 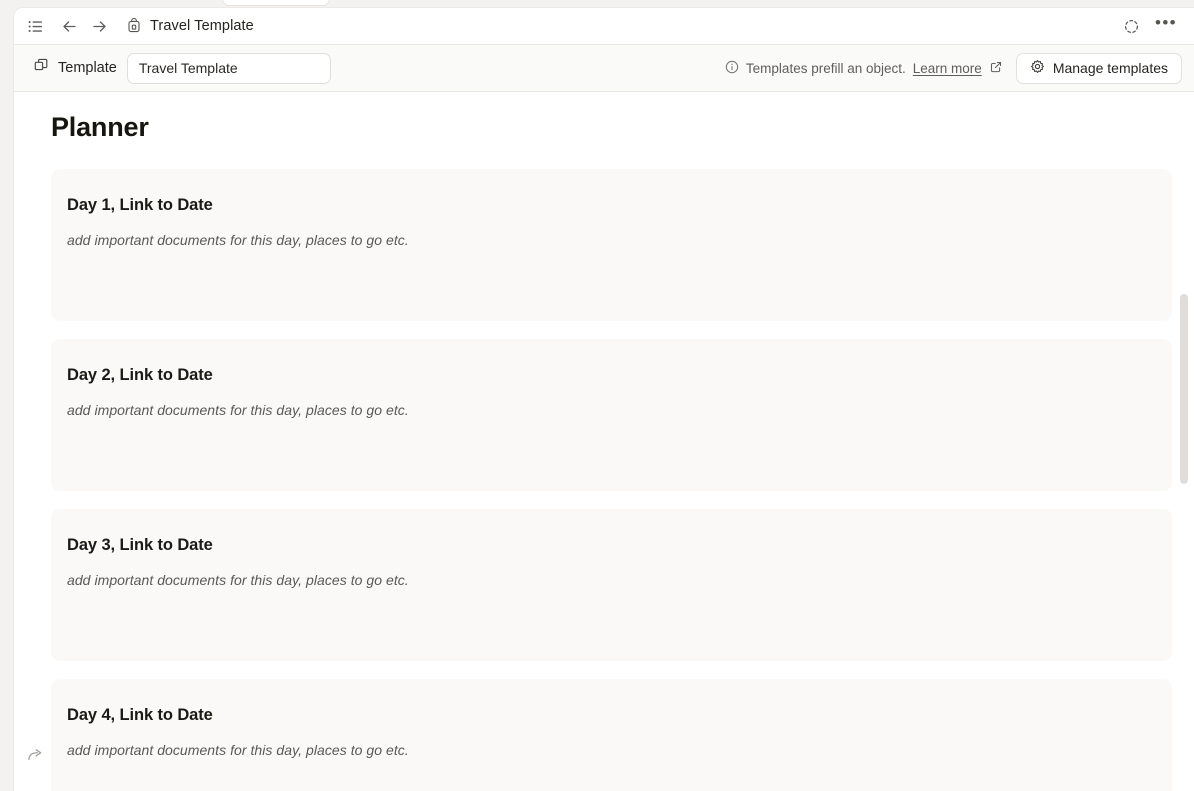 What do you see at coordinates (1037, 68) in the screenshot?
I see `gear-icon` at bounding box center [1037, 68].